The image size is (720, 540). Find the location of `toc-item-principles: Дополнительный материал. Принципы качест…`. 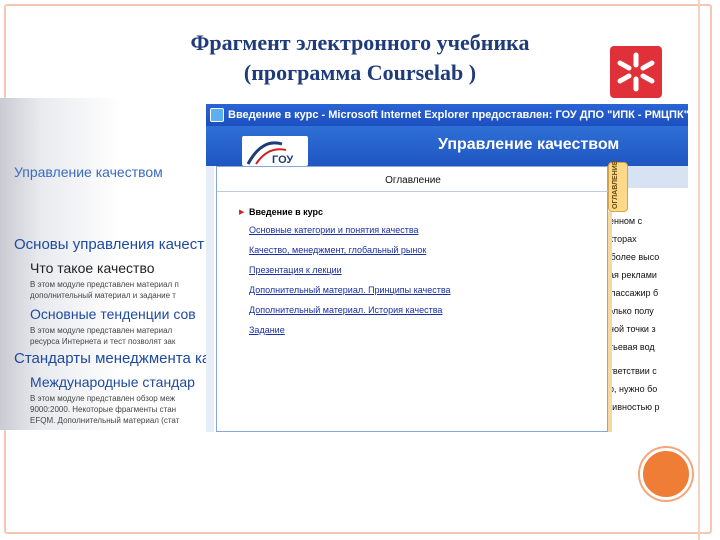

toc-item-principles: Дополнительный материал. Принципы качест… is located at coordinates (350, 290).